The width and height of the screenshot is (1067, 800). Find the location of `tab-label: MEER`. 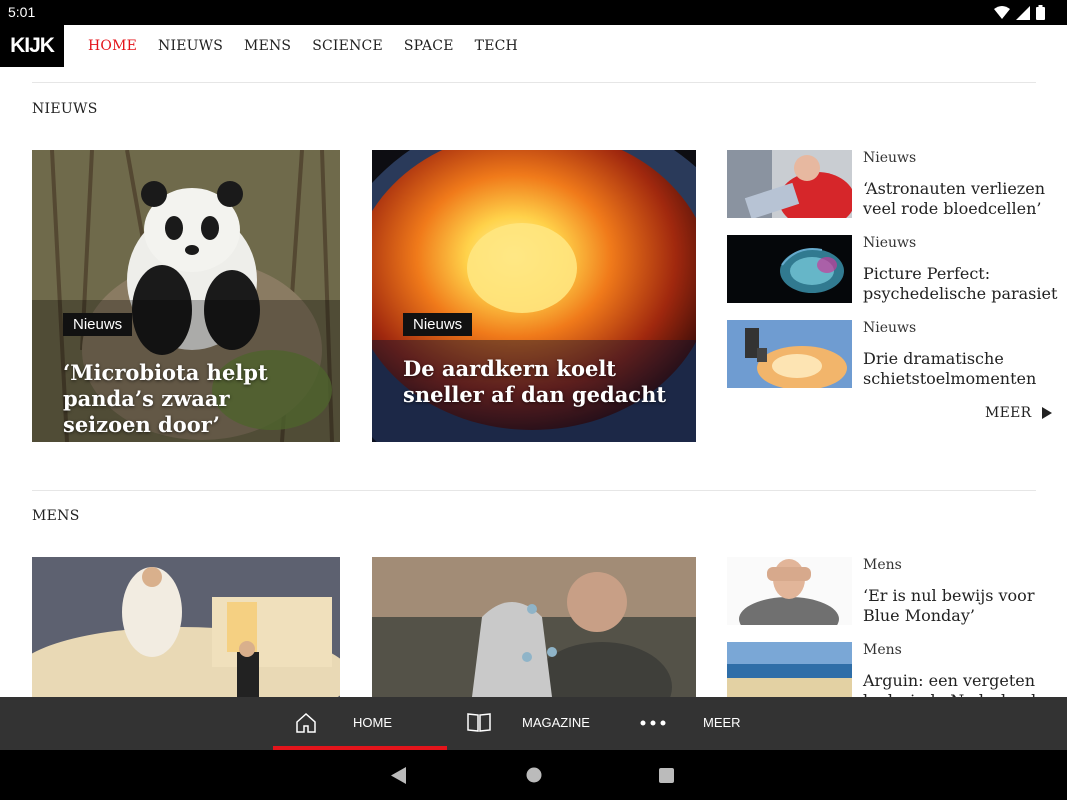

tab-label: MEER is located at coordinates (722, 722).